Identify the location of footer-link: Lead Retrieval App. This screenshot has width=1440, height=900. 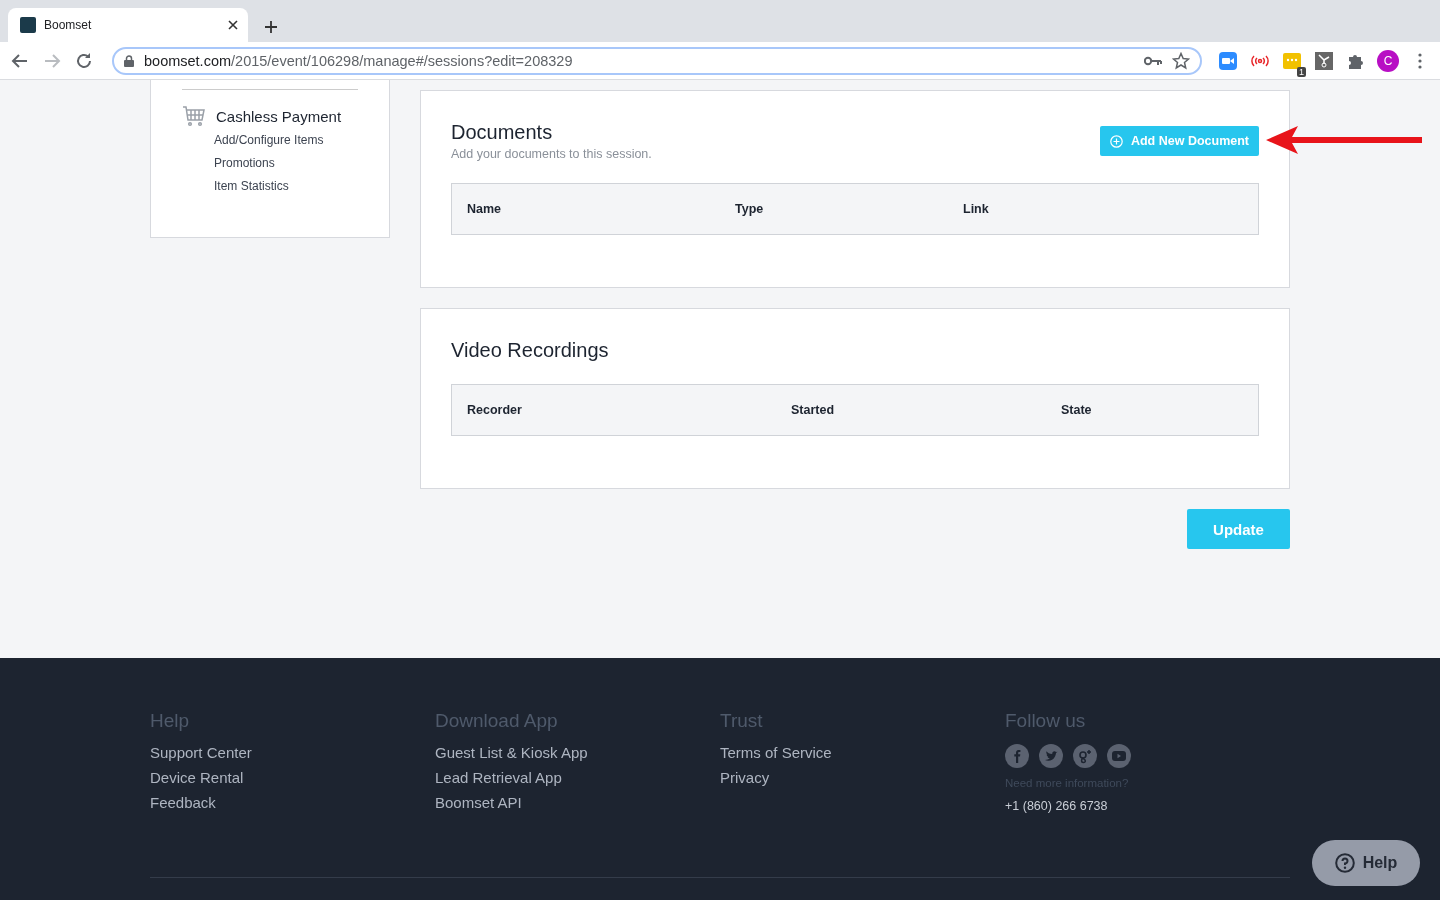
(577, 777).